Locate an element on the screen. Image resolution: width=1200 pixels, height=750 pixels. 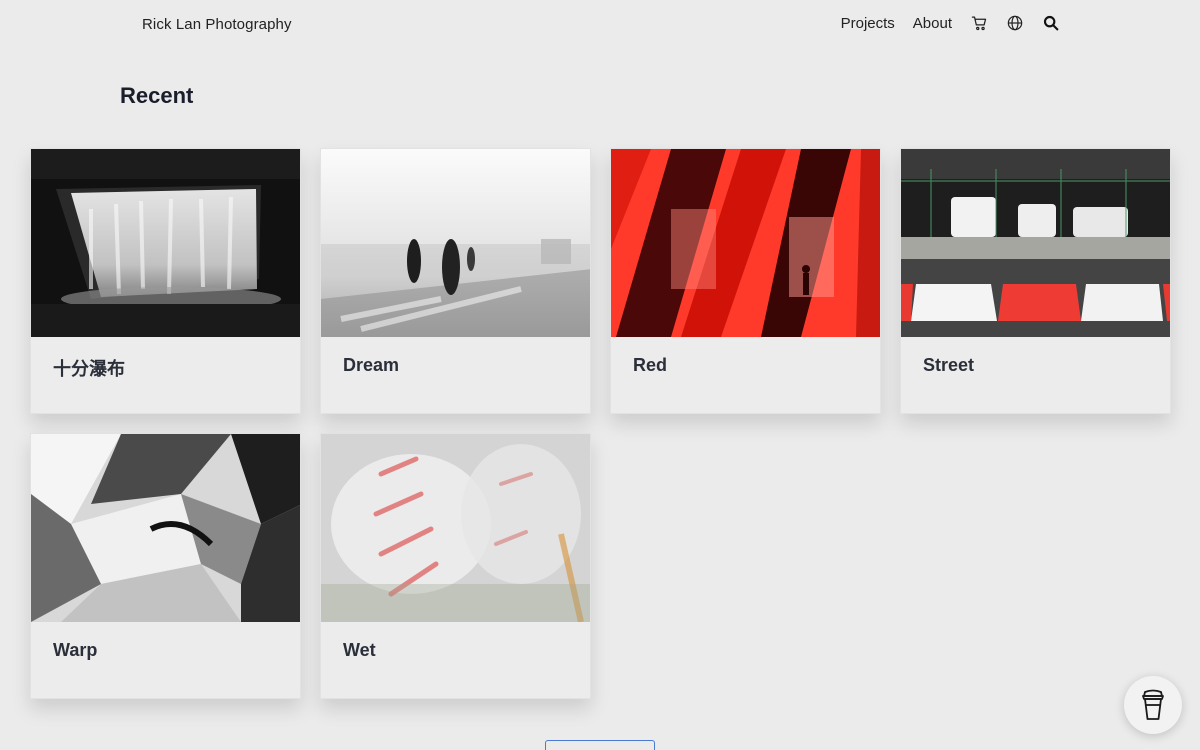
nav-projects: Projects is located at coordinates (868, 23).